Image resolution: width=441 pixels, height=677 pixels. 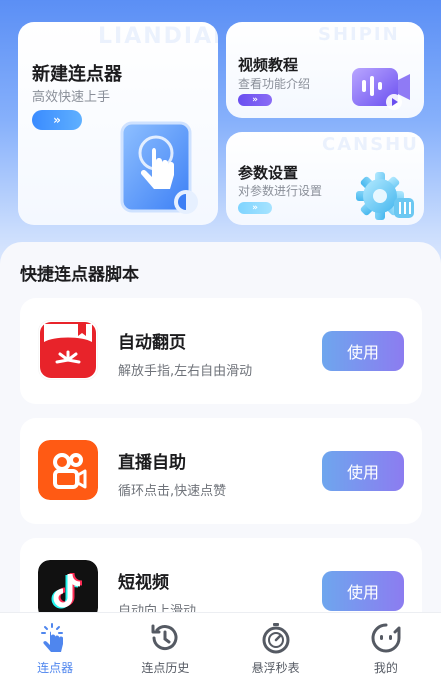 I want to click on script-subtitle: 循环点击,快速点赞, so click(x=172, y=491).